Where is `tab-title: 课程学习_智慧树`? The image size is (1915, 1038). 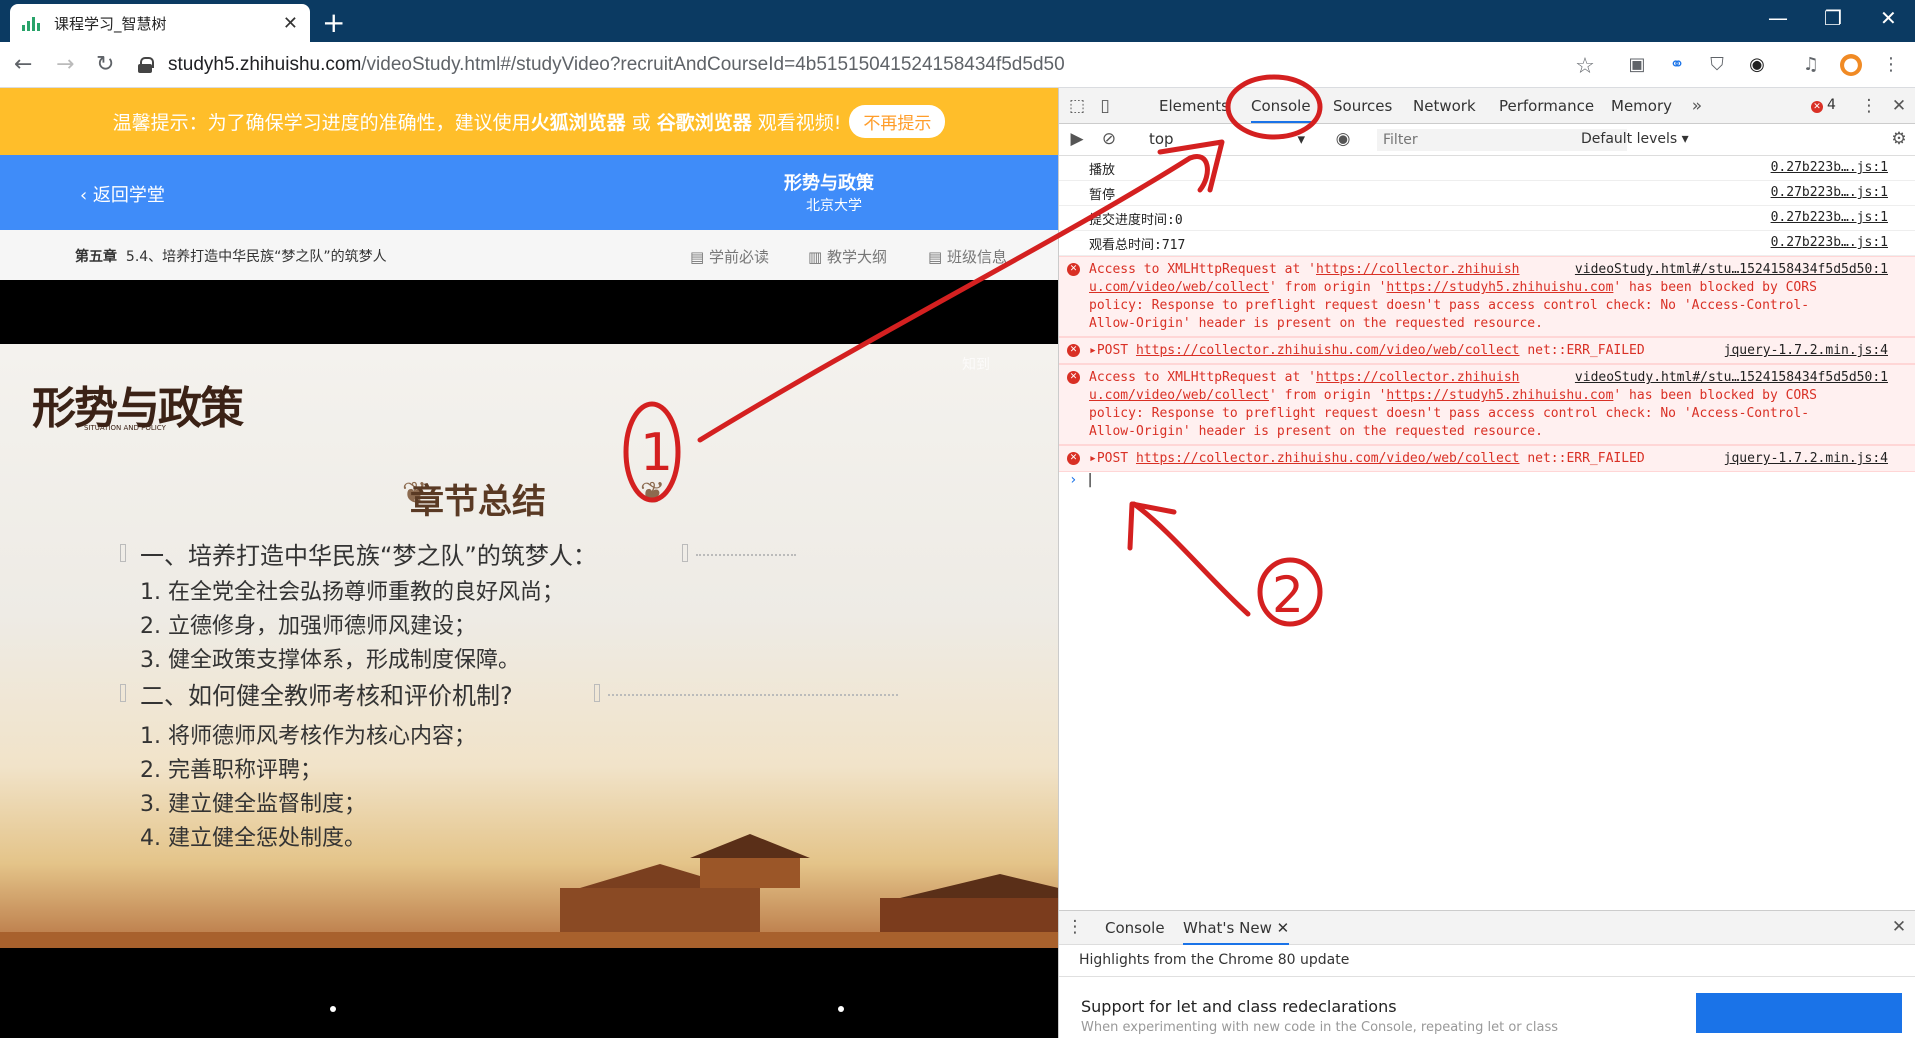
tab-title: 课程学习_智慧树 is located at coordinates (110, 23).